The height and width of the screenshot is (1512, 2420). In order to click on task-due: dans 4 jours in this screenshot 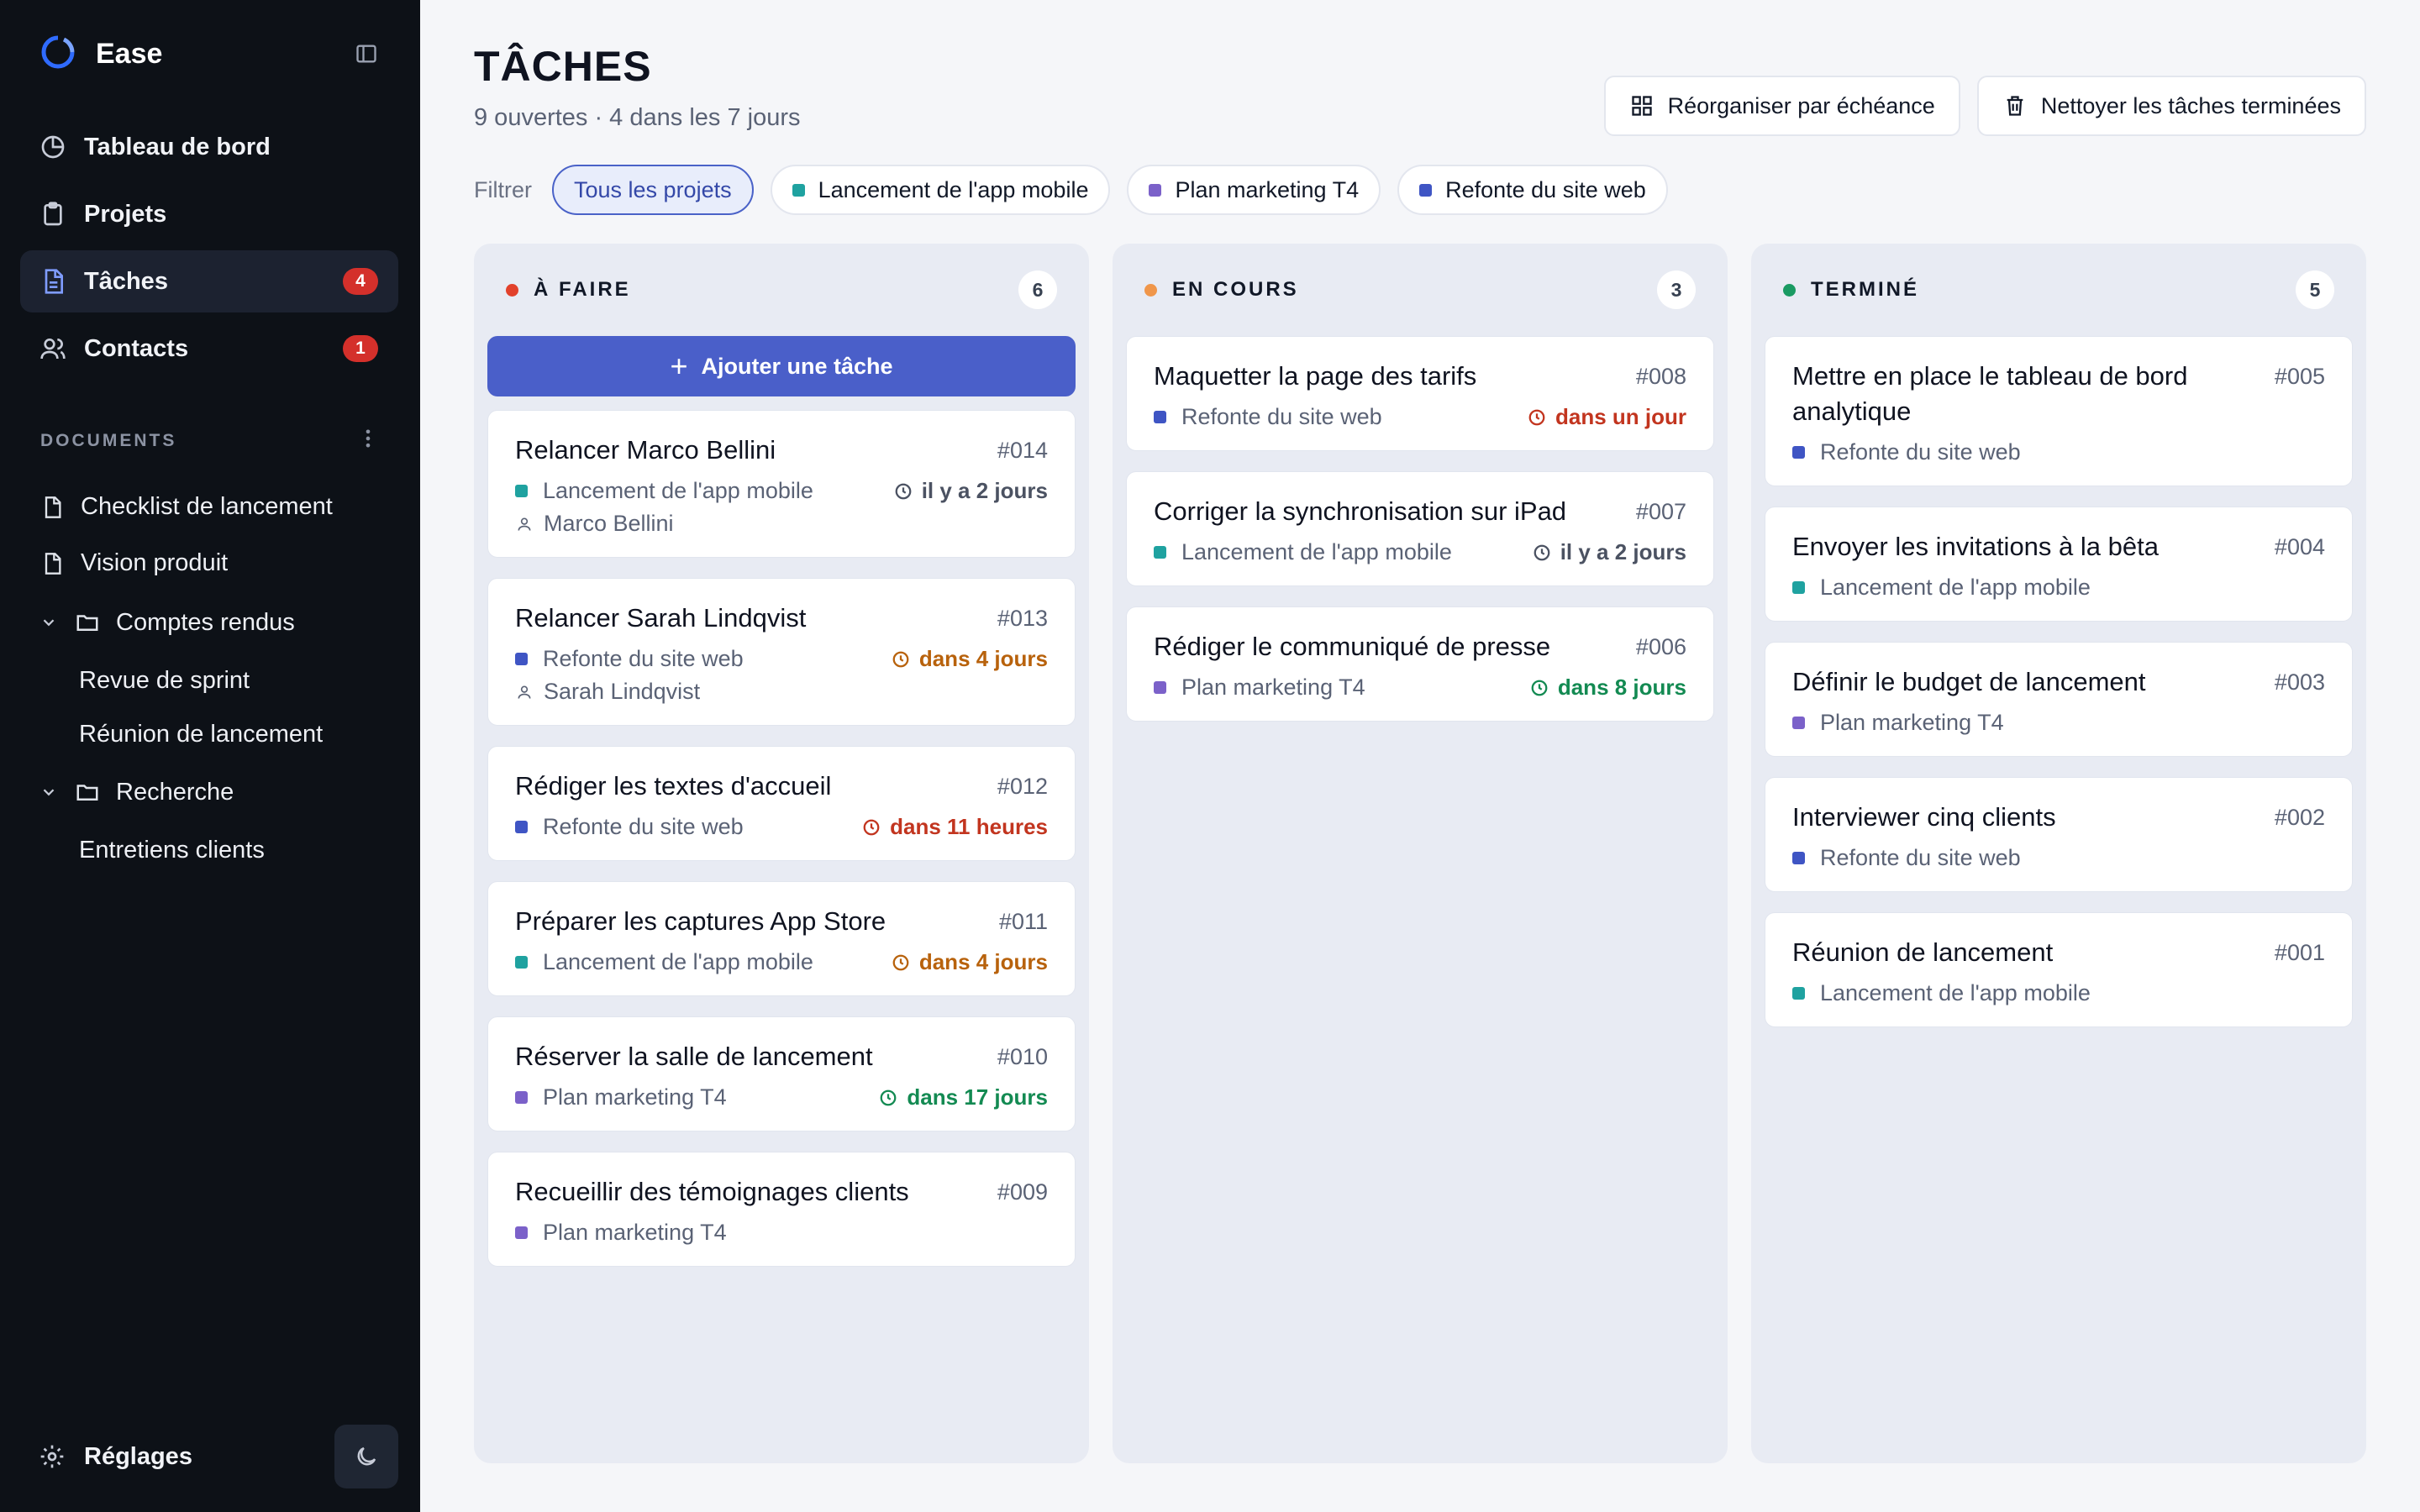, I will do `click(969, 659)`.